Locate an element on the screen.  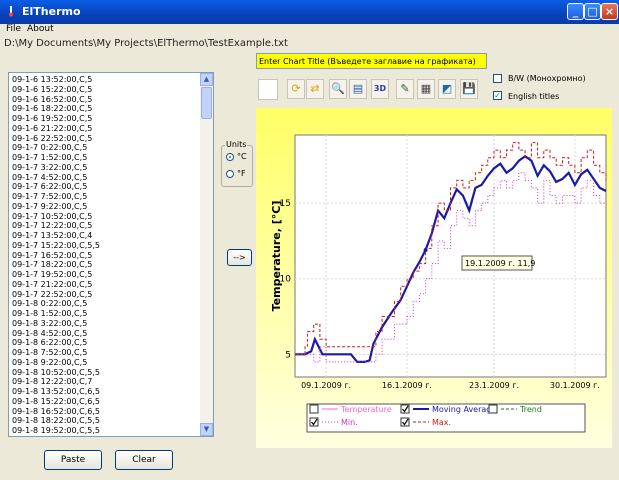
list-item: 09-1-6 16:52:00,C,5 is located at coordinates (105, 100).